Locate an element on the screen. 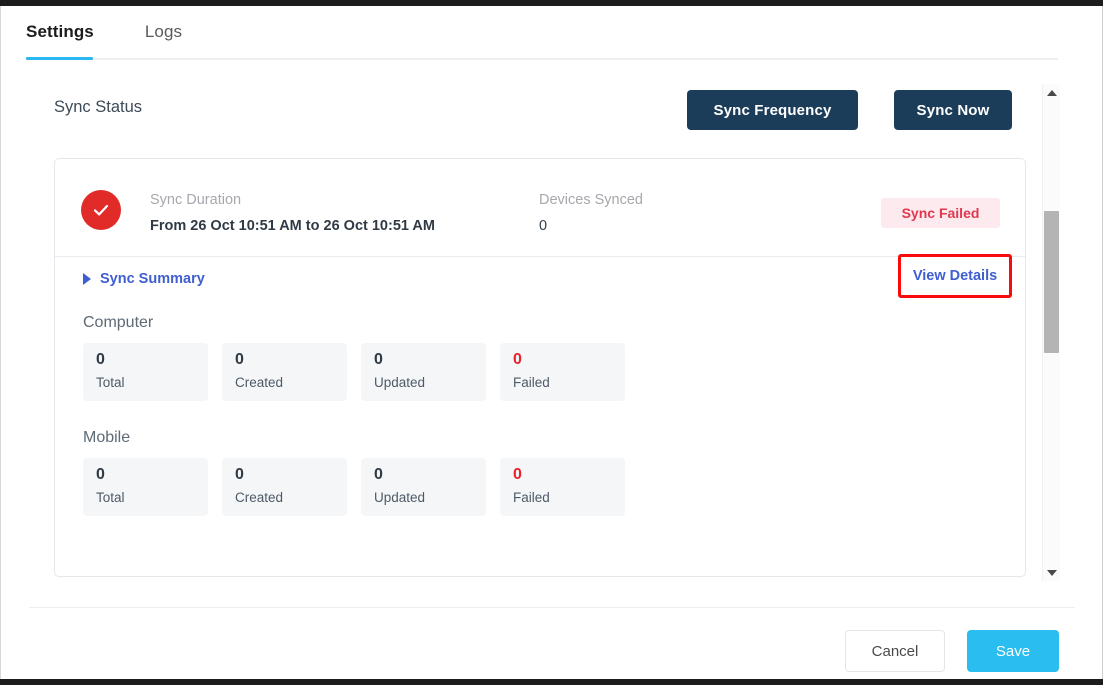 Image resolution: width=1103 pixels, height=685 pixels. status-badge: Sync Failed is located at coordinates (940, 213).